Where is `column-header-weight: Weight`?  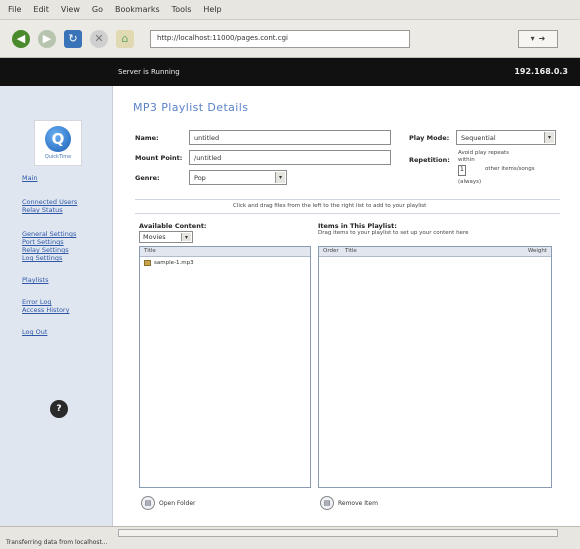
column-header-weight: Weight is located at coordinates (537, 251).